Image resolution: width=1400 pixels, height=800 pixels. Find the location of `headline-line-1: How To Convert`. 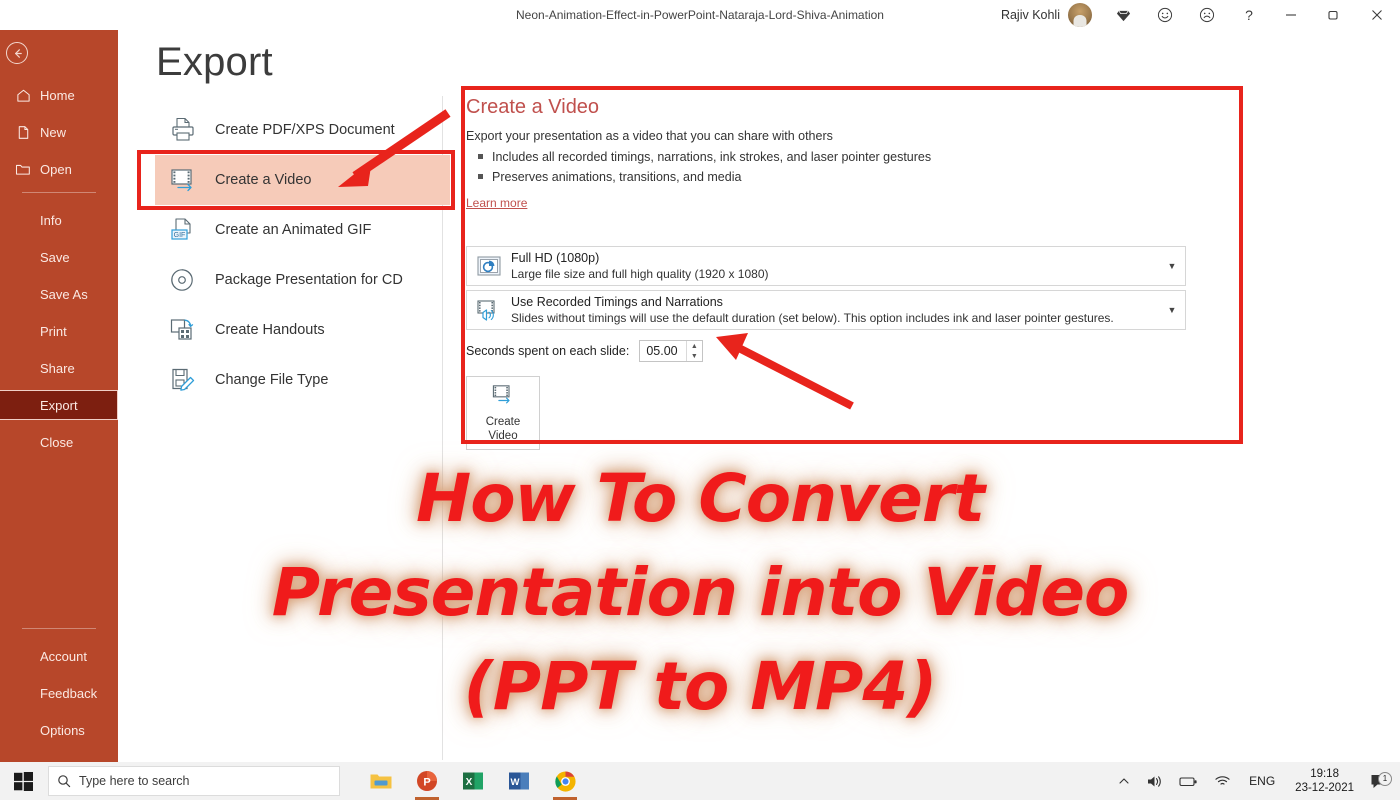

headline-line-1: How To Convert is located at coordinates (700, 499).